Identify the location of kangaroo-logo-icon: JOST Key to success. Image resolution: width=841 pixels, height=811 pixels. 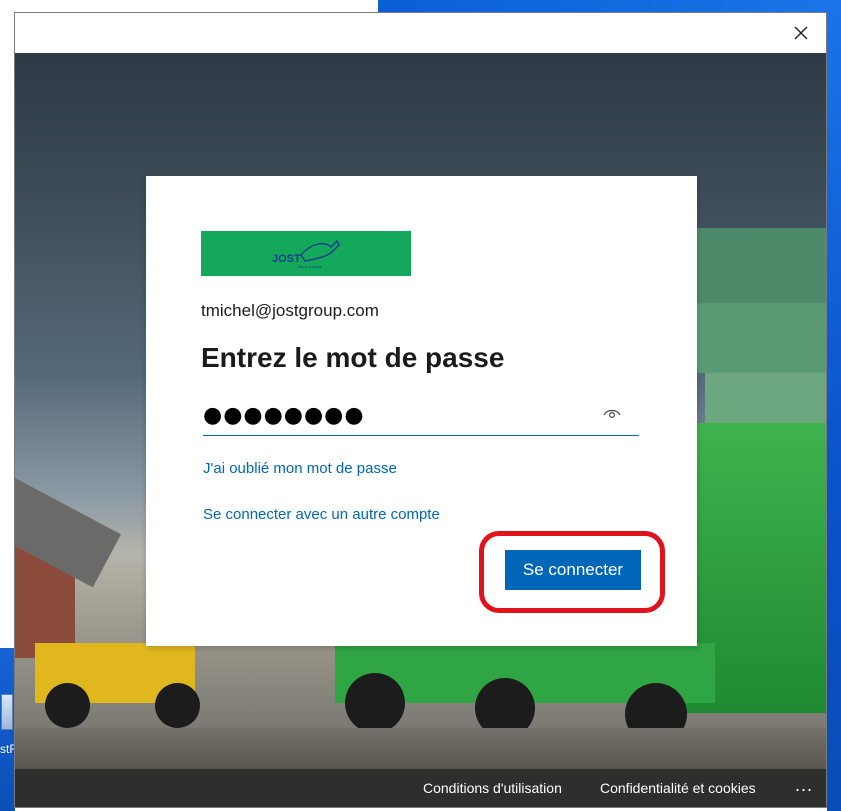
(306, 254).